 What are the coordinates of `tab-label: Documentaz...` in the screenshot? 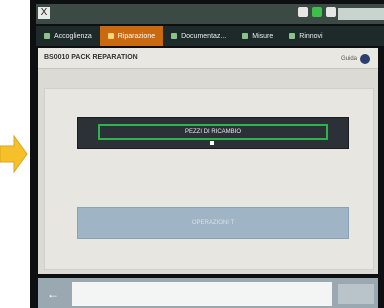 It's located at (204, 36).